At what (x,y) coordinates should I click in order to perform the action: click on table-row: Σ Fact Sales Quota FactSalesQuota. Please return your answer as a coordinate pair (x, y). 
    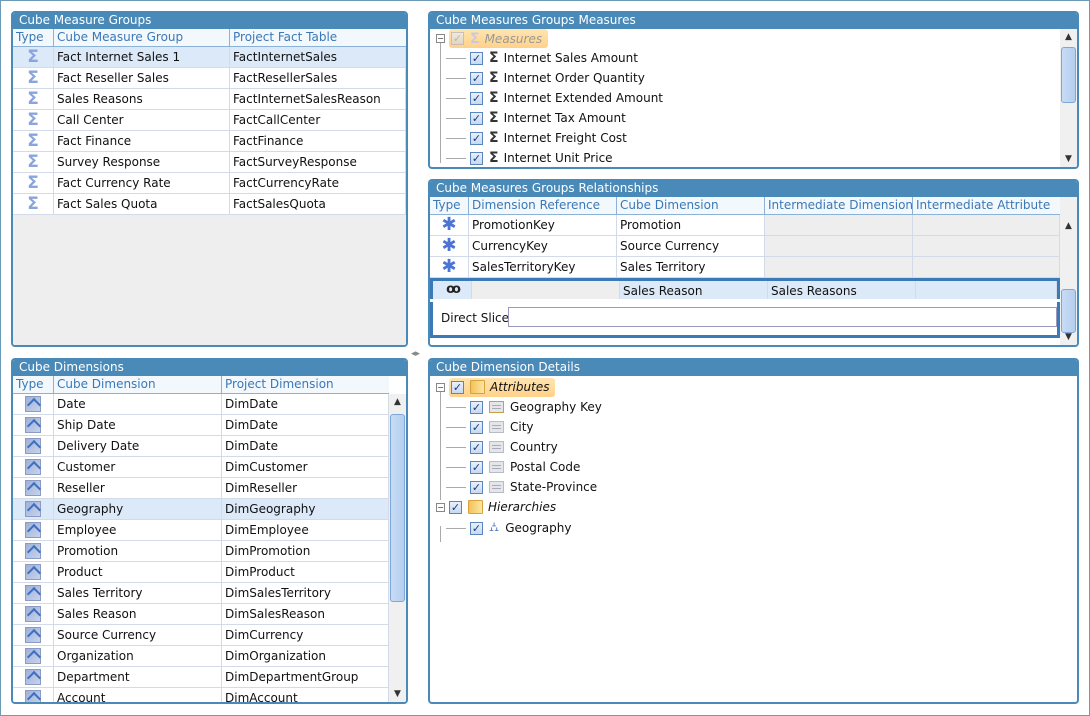
    Looking at the image, I should click on (209, 204).